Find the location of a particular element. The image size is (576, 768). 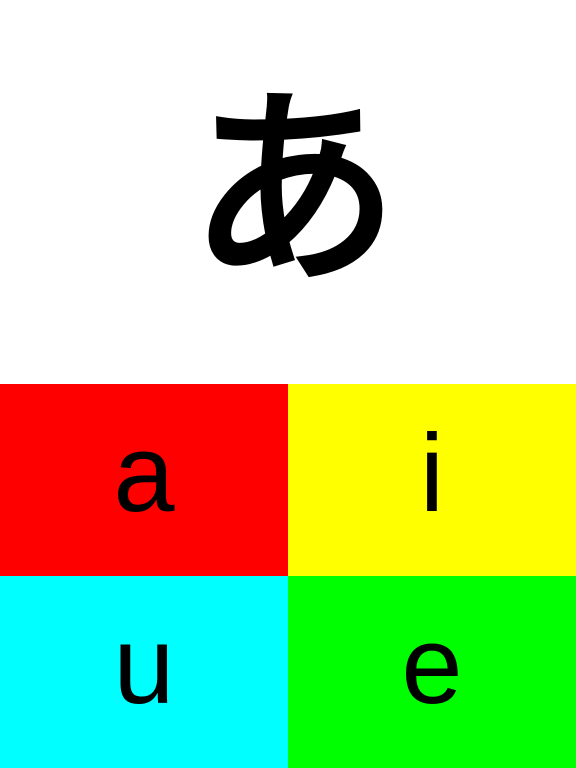

answer-button-i: i is located at coordinates (432, 480).